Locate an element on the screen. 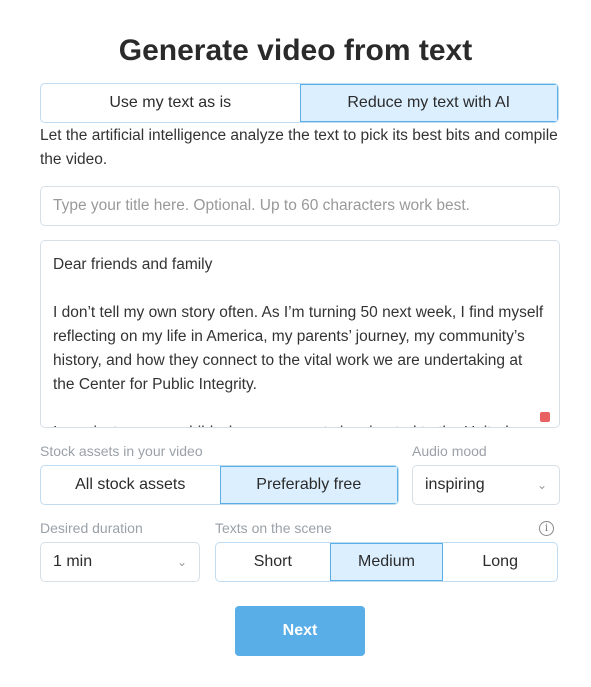 This screenshot has height=687, width=591. tab-use-text-as-is: Use my text as is is located at coordinates (170, 103).